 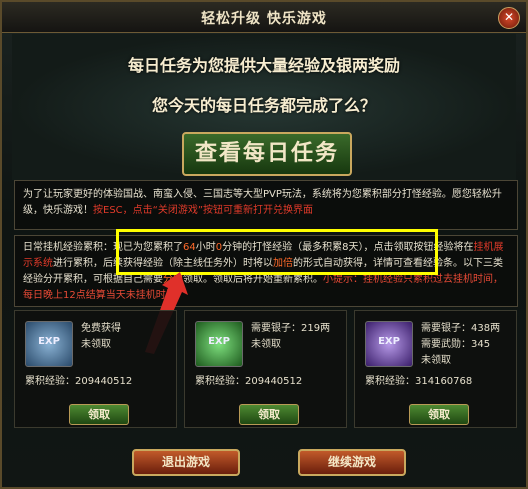 I want to click on card-cost: 需要银子：438两, so click(x=461, y=328).